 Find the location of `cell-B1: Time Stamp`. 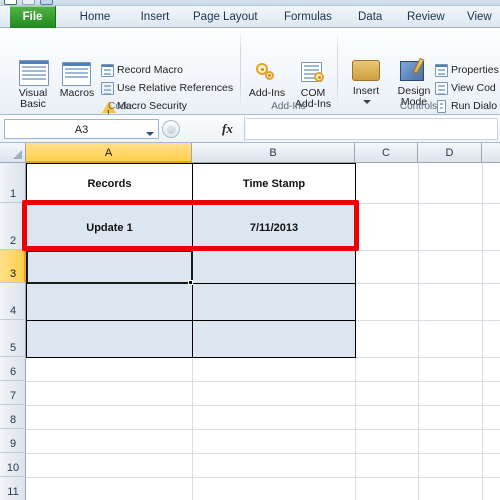

cell-B1: Time Stamp is located at coordinates (274, 183).